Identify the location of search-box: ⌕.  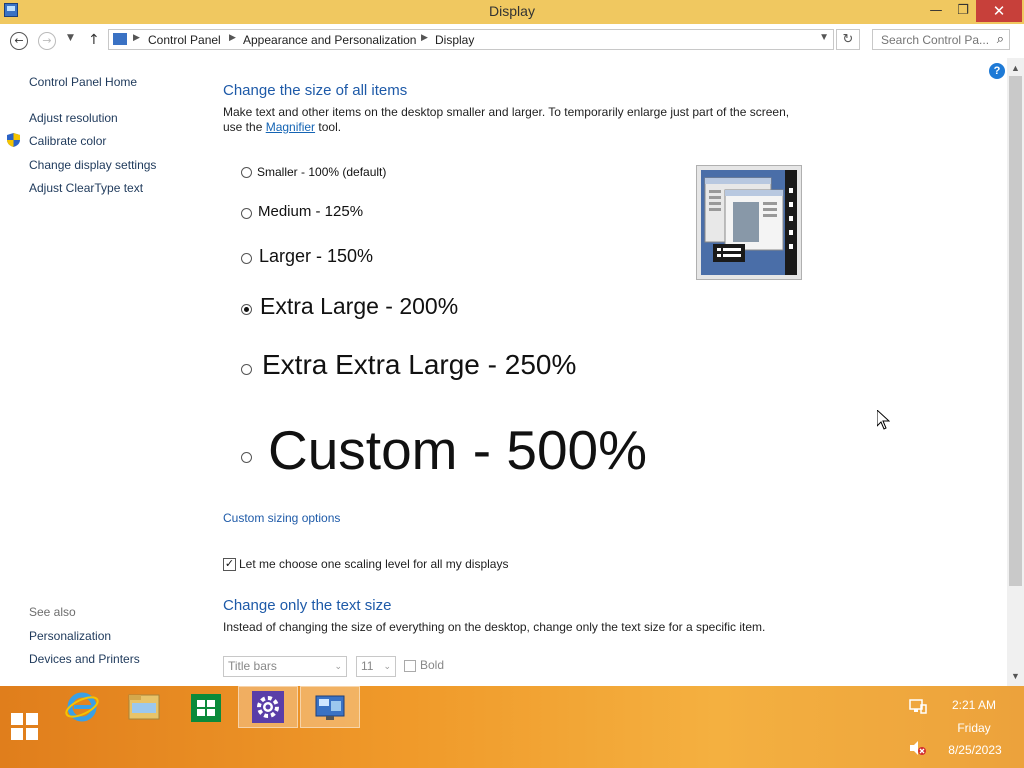
(941, 39).